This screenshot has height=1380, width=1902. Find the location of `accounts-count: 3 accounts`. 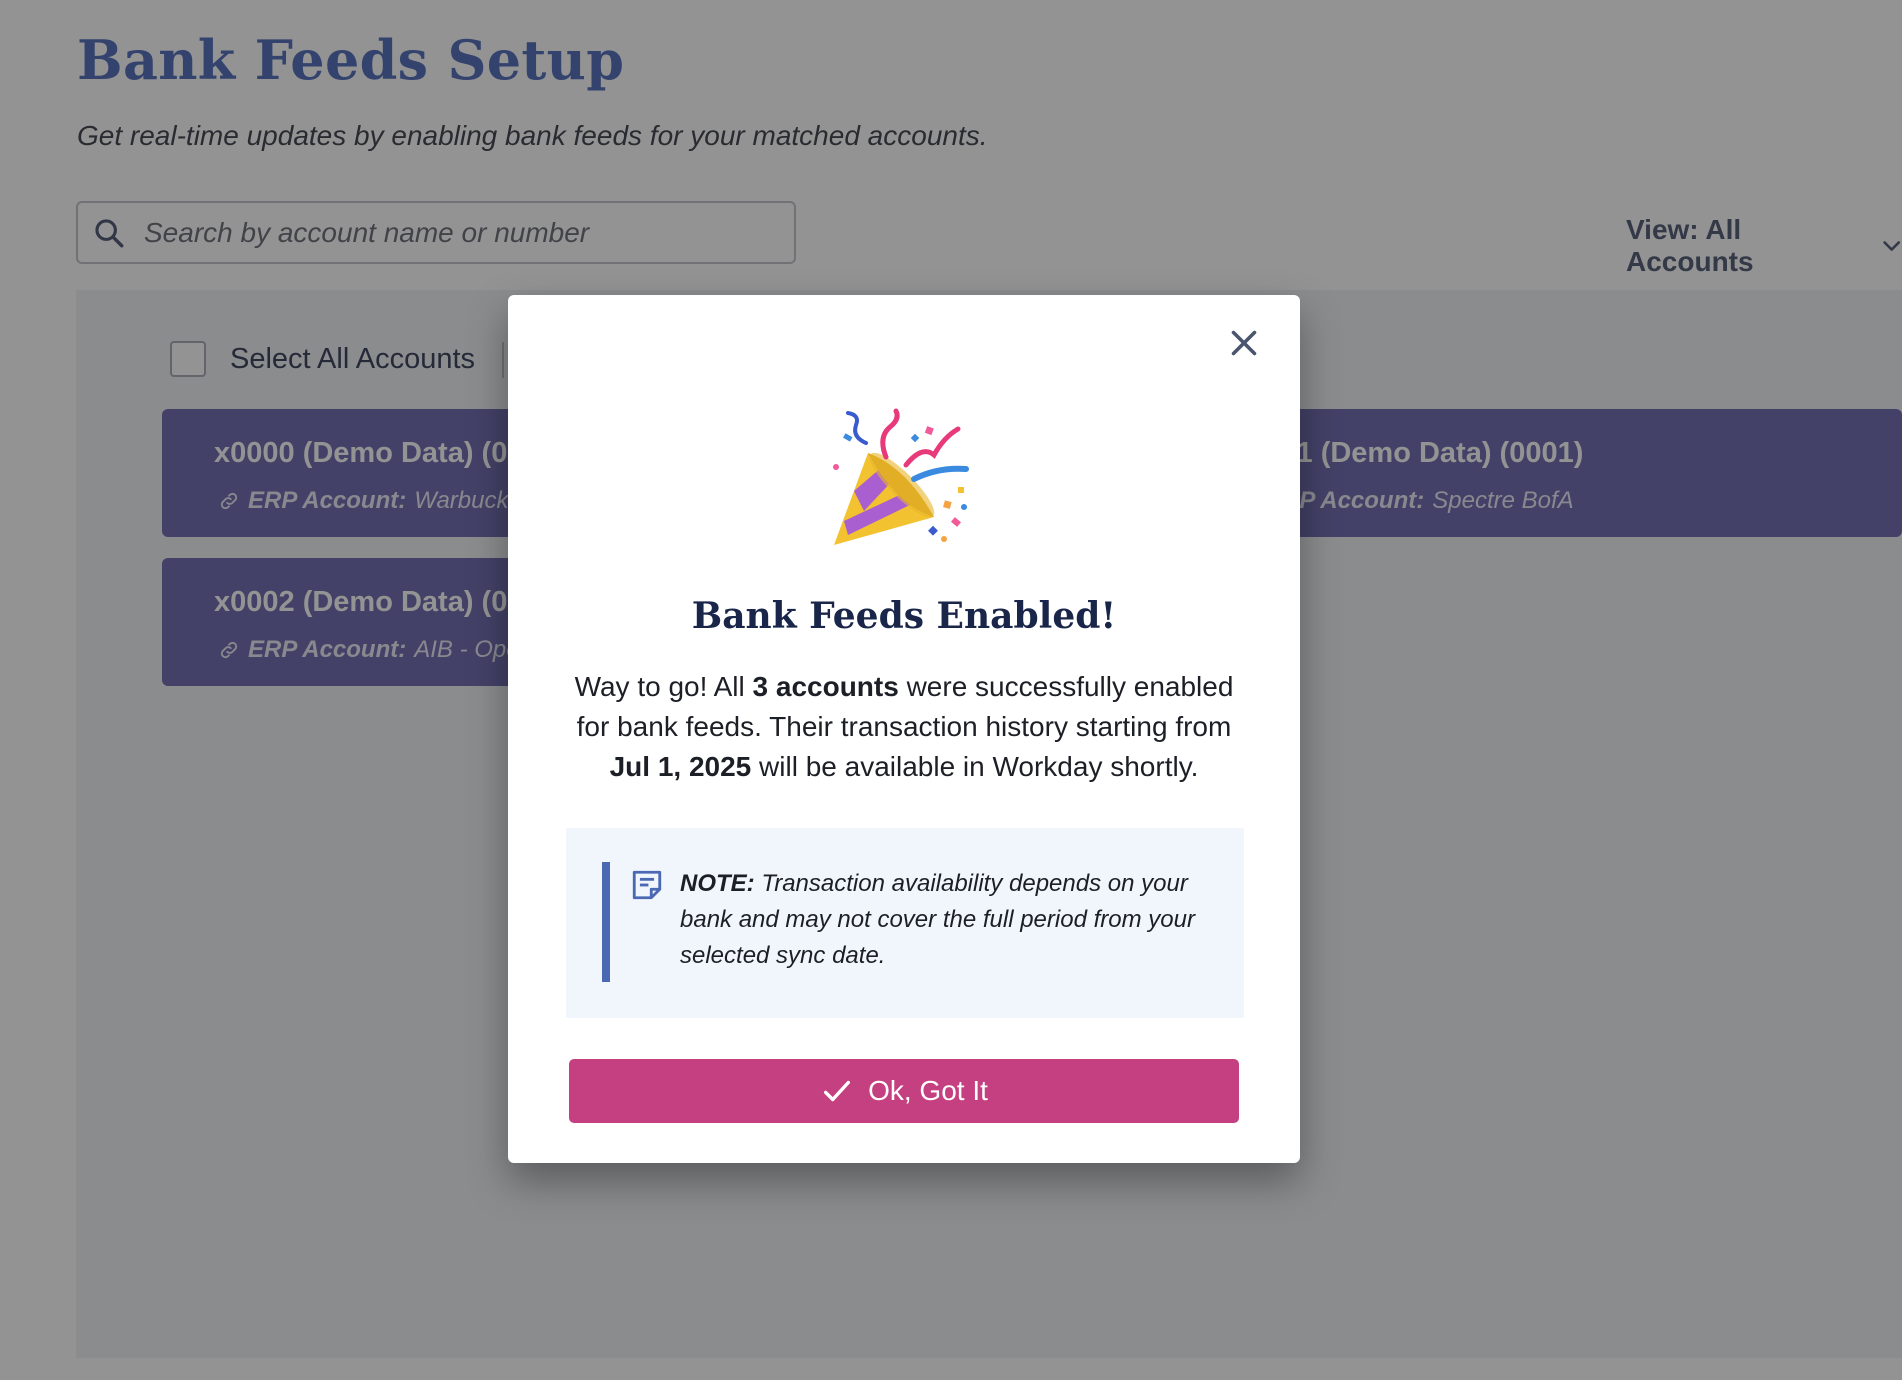

accounts-count: 3 accounts is located at coordinates (825, 686).